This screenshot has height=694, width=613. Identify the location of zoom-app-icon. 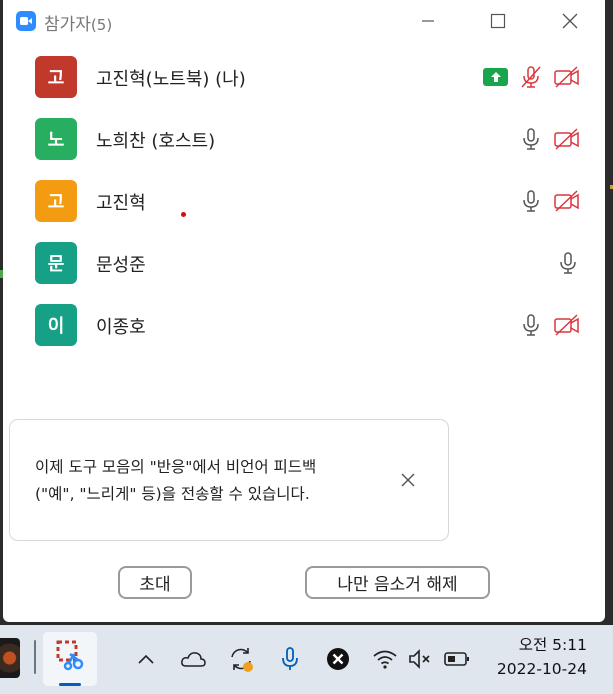
(26, 21).